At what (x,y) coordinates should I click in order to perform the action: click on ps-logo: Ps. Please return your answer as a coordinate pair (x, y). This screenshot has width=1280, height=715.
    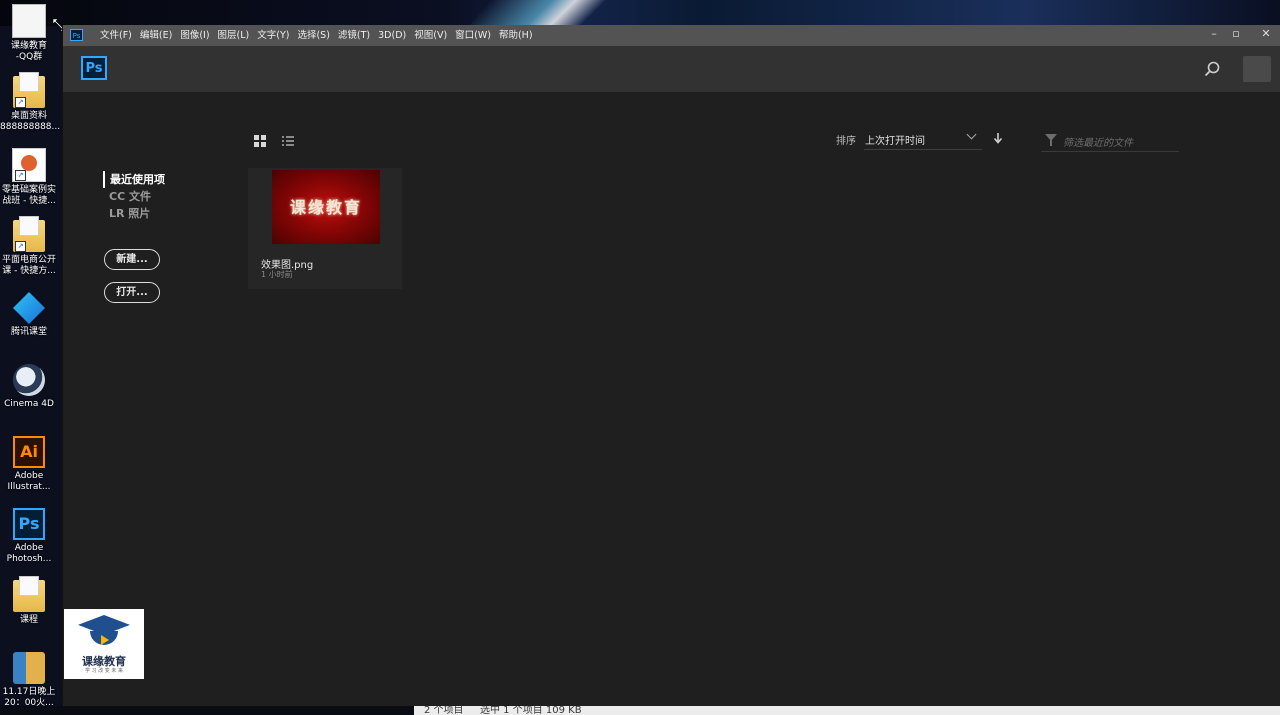
    Looking at the image, I should click on (94, 68).